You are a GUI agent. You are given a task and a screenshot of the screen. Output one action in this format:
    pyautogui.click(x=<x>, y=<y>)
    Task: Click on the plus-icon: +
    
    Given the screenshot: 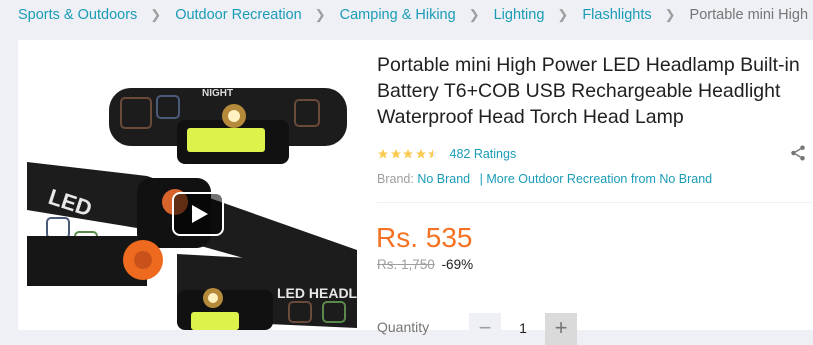 What is the action you would take?
    pyautogui.click(x=561, y=327)
    